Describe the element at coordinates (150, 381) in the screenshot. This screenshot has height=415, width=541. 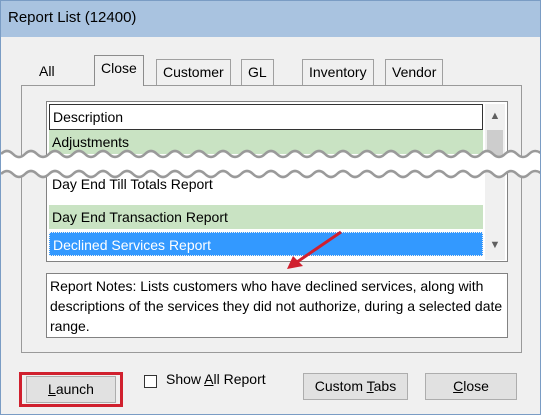
I see `show-all-report-checkbox` at that location.